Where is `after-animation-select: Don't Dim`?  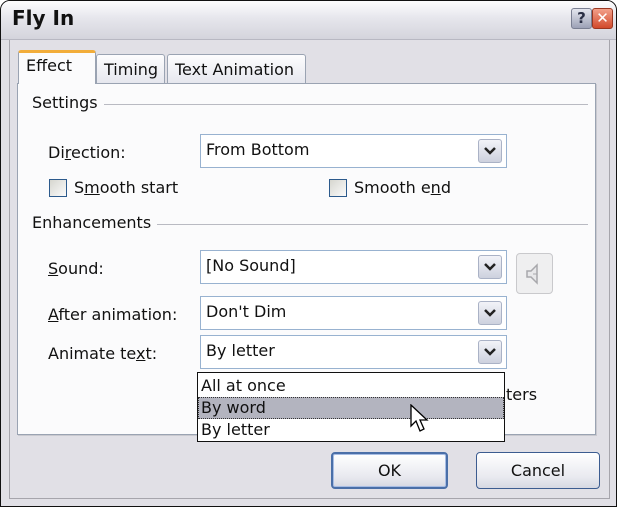 after-animation-select: Don't Dim is located at coordinates (353, 313).